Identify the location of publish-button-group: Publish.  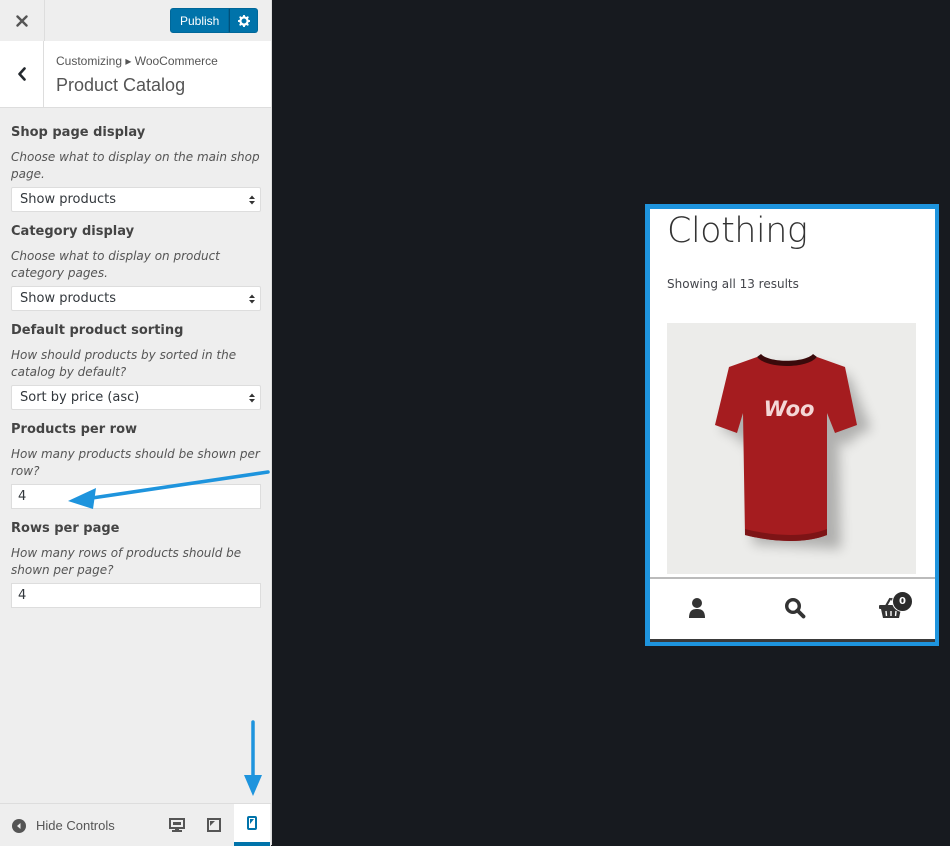
(214, 20).